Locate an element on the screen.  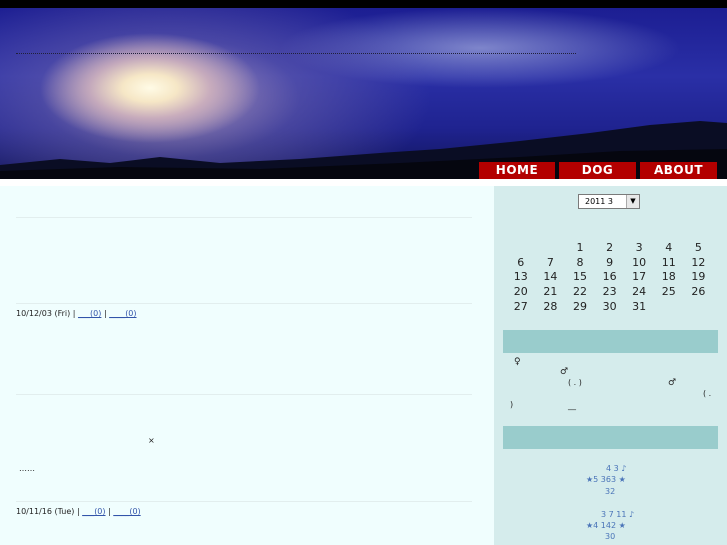
female-symbol: ♀ is located at coordinates (517, 362).